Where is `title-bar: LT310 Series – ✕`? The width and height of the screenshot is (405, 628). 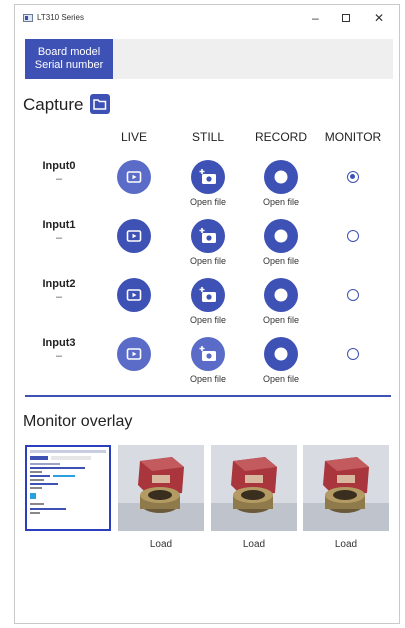
title-bar: LT310 Series – ✕ is located at coordinates (207, 19).